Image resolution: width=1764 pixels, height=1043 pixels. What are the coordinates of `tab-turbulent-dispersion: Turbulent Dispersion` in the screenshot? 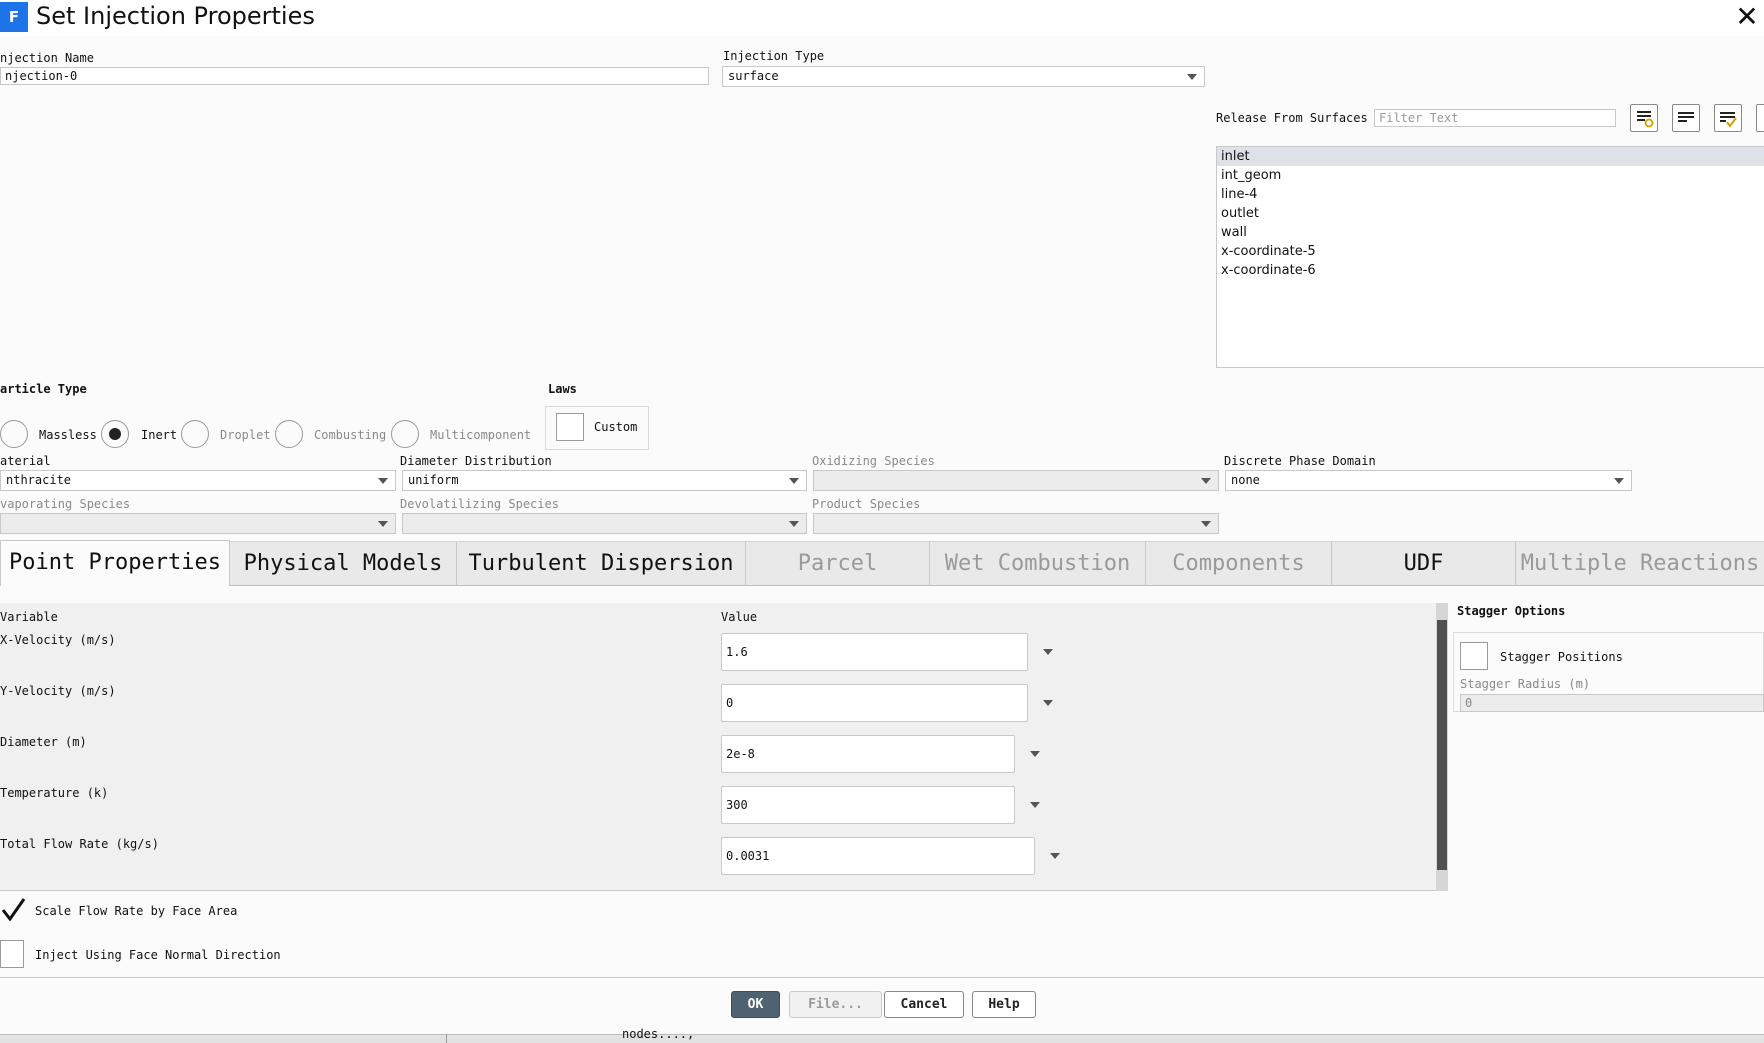 It's located at (601, 564).